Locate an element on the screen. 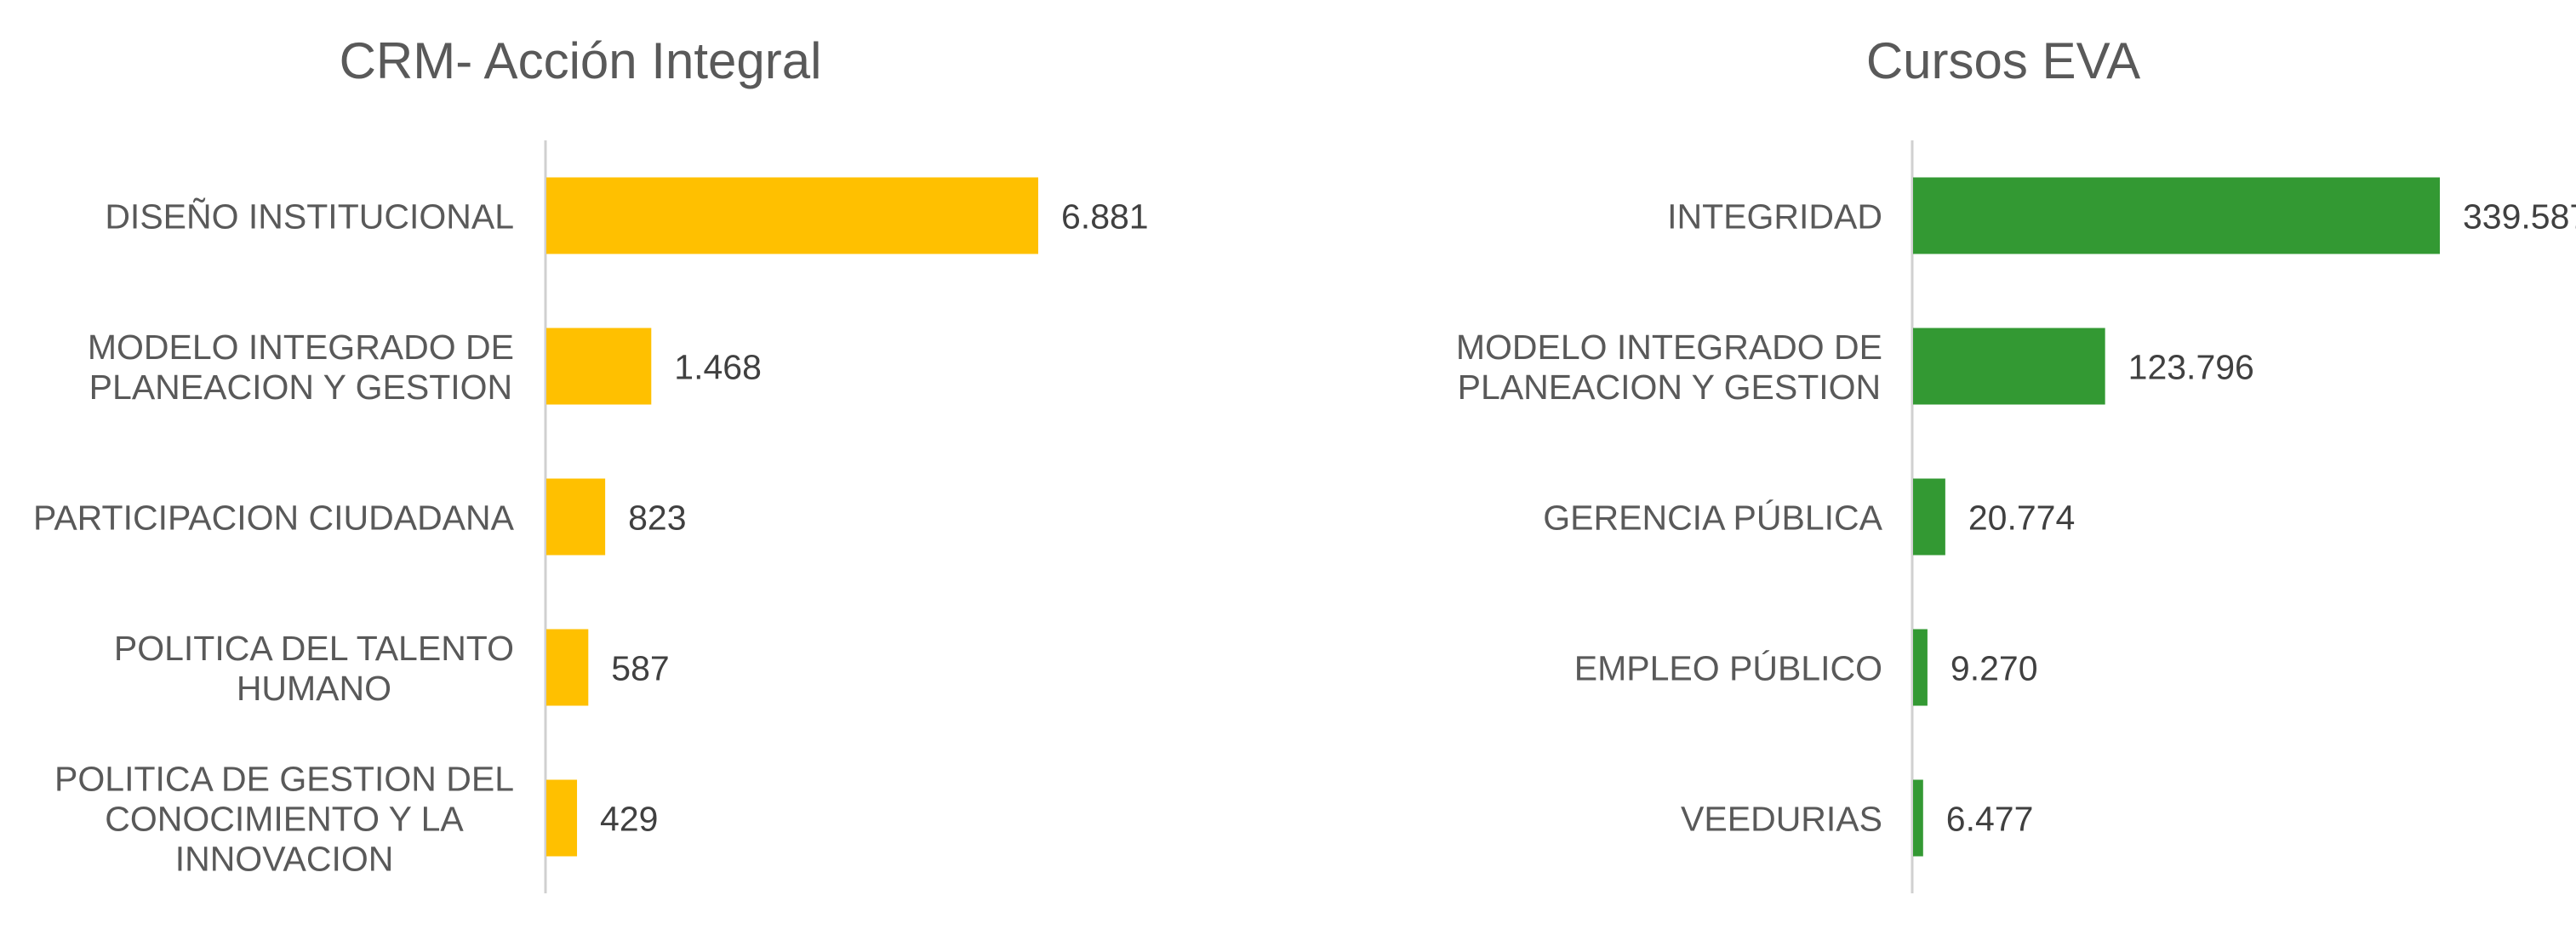 This screenshot has height=935, width=2576. category-label-0: INTEGRIDAD is located at coordinates (1774, 217).